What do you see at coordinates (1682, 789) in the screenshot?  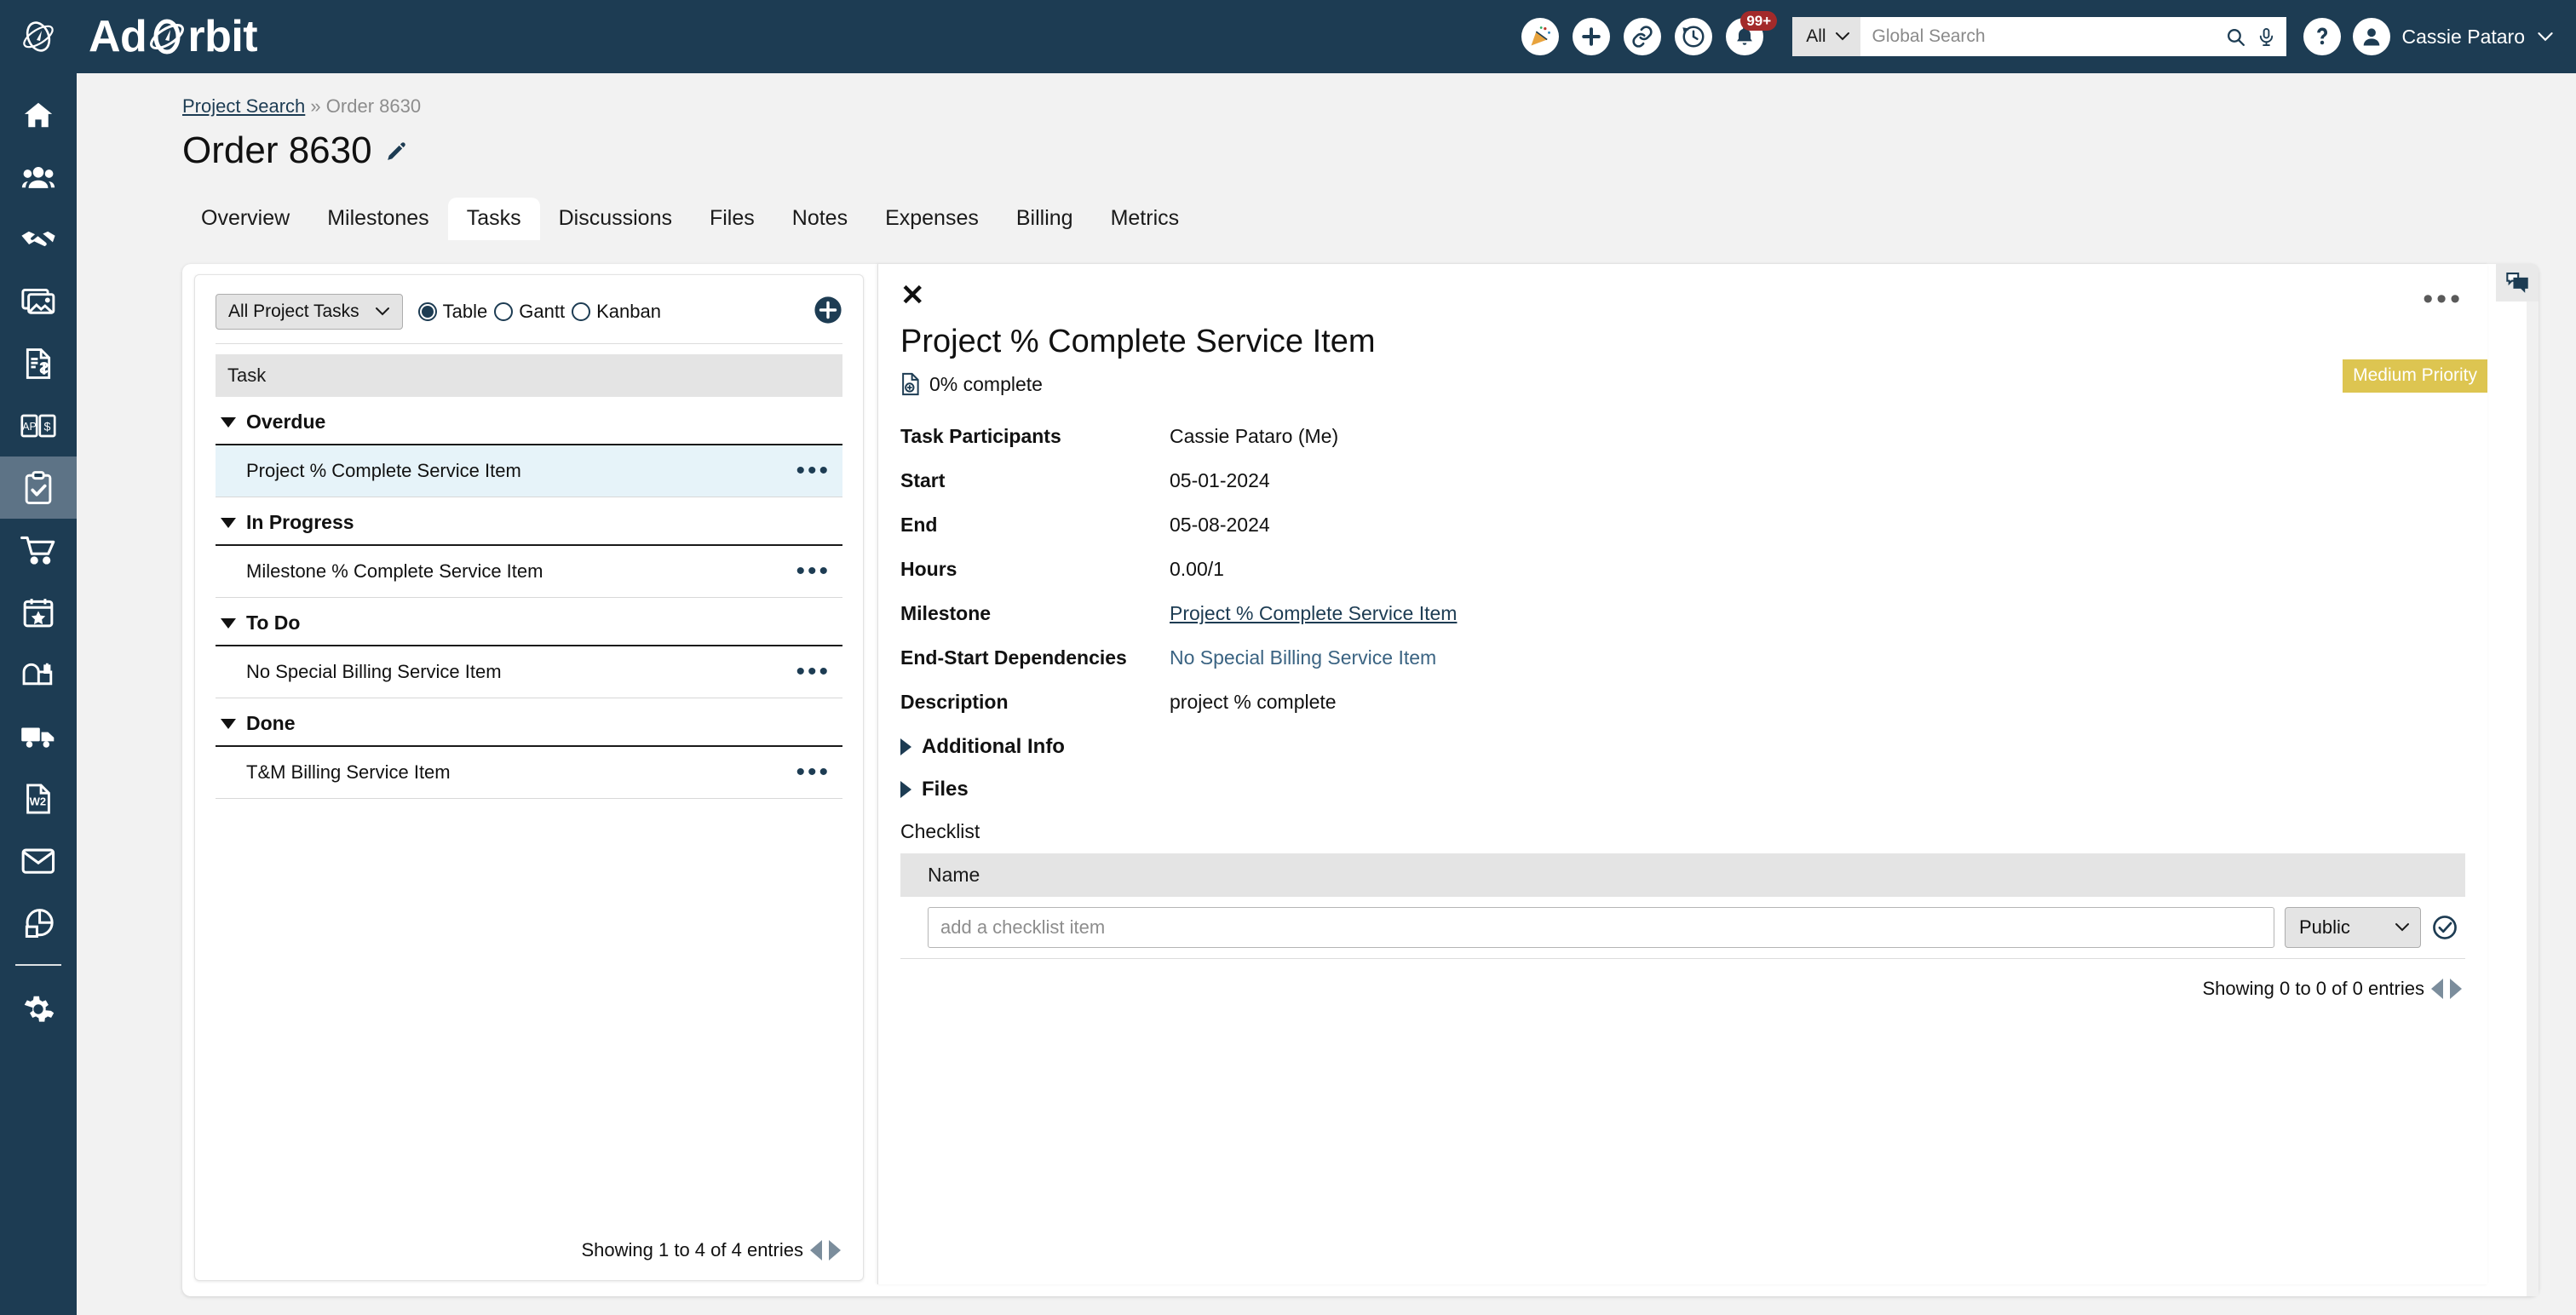 I see `accordion-files: Files` at bounding box center [1682, 789].